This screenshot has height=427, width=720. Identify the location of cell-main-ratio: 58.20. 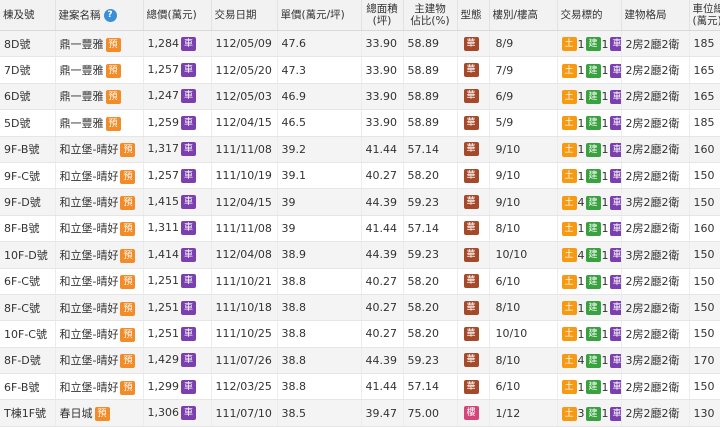
(430, 308).